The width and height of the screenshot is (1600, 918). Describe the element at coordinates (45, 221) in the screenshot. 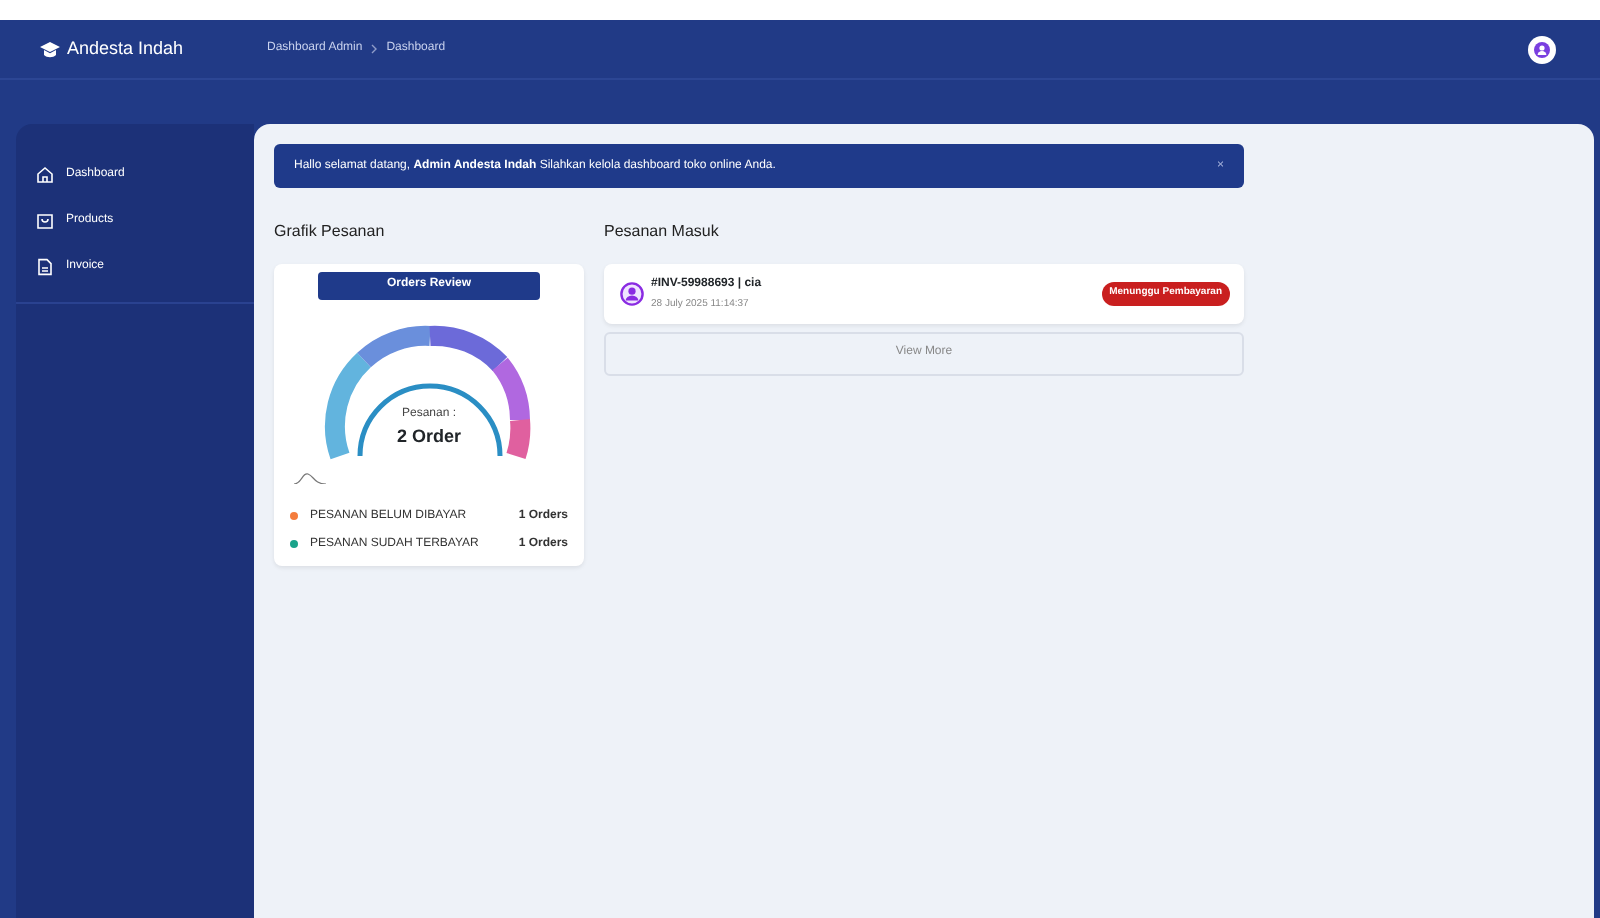

I see `bag-icon` at that location.